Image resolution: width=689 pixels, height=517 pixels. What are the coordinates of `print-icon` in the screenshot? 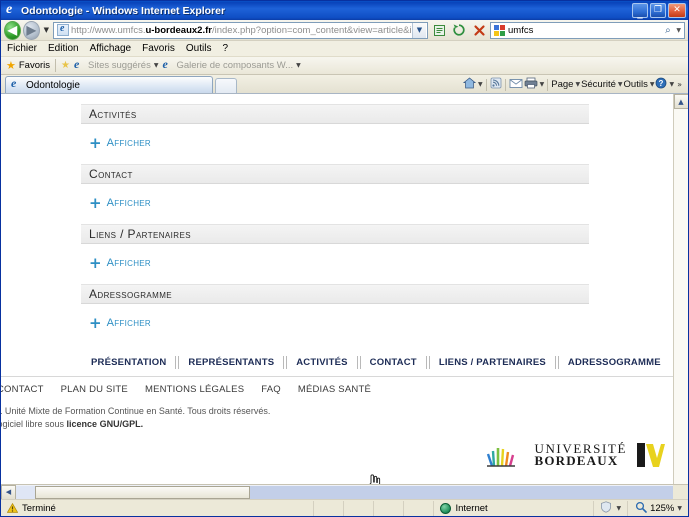 It's located at (531, 84).